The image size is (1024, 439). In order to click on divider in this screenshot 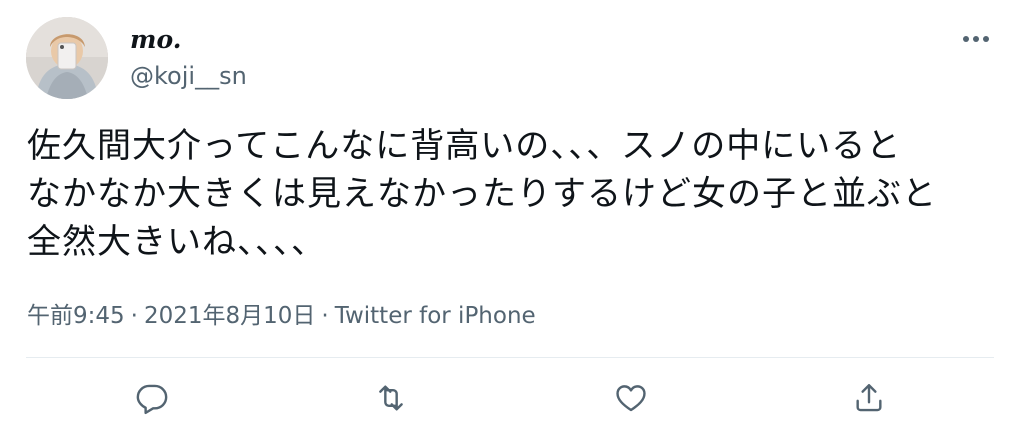, I will do `click(510, 357)`.